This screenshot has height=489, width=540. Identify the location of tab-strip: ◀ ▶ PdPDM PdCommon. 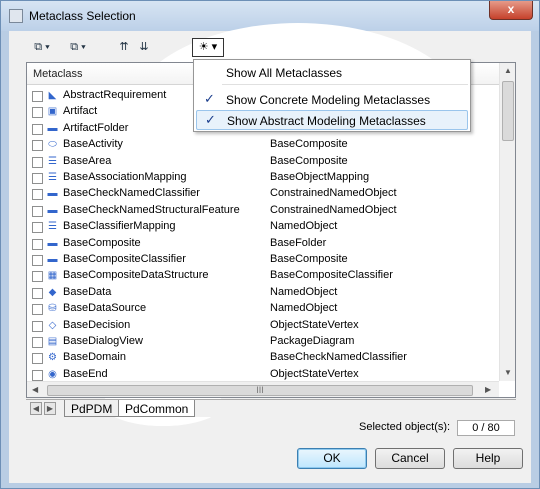
(271, 408).